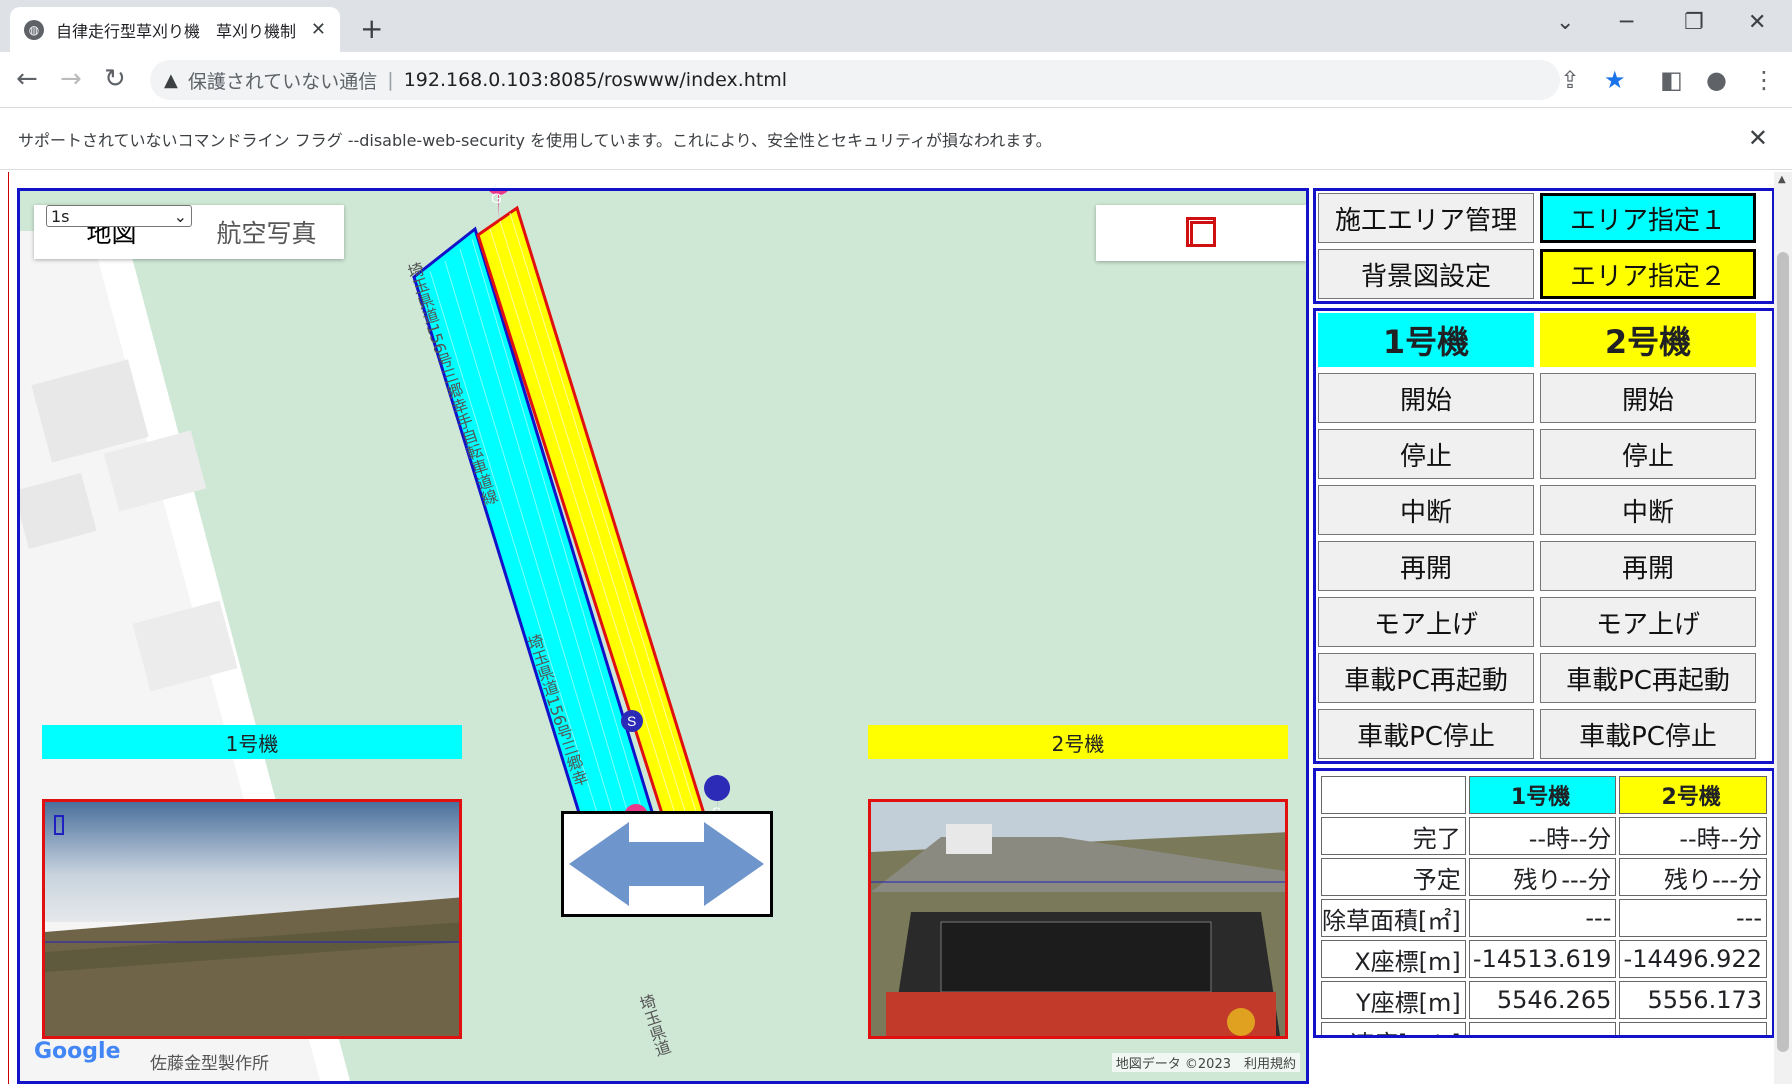  What do you see at coordinates (1393, 918) in the screenshot?
I see `status-label: 除草面積[㎡]` at bounding box center [1393, 918].